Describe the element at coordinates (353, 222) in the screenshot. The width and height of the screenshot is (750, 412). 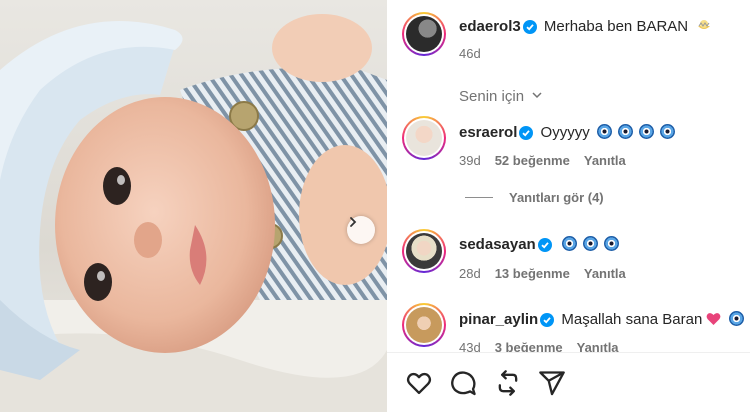
I see `chevron-right-icon` at that location.